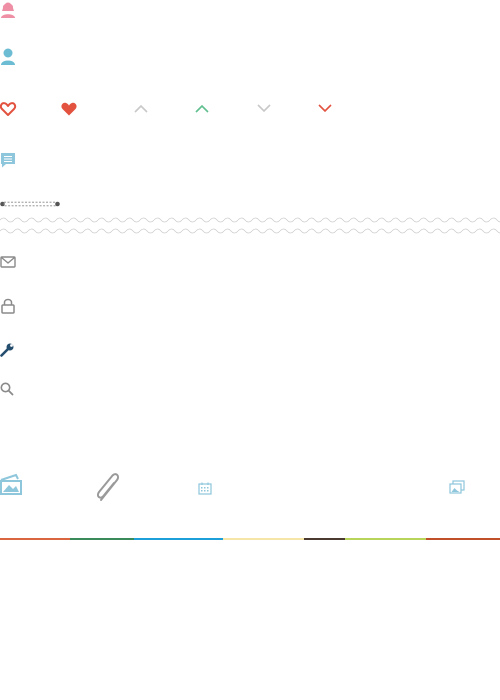 This screenshot has height=700, width=500. Describe the element at coordinates (8, 56) in the screenshot. I see `user-male-icon` at that location.